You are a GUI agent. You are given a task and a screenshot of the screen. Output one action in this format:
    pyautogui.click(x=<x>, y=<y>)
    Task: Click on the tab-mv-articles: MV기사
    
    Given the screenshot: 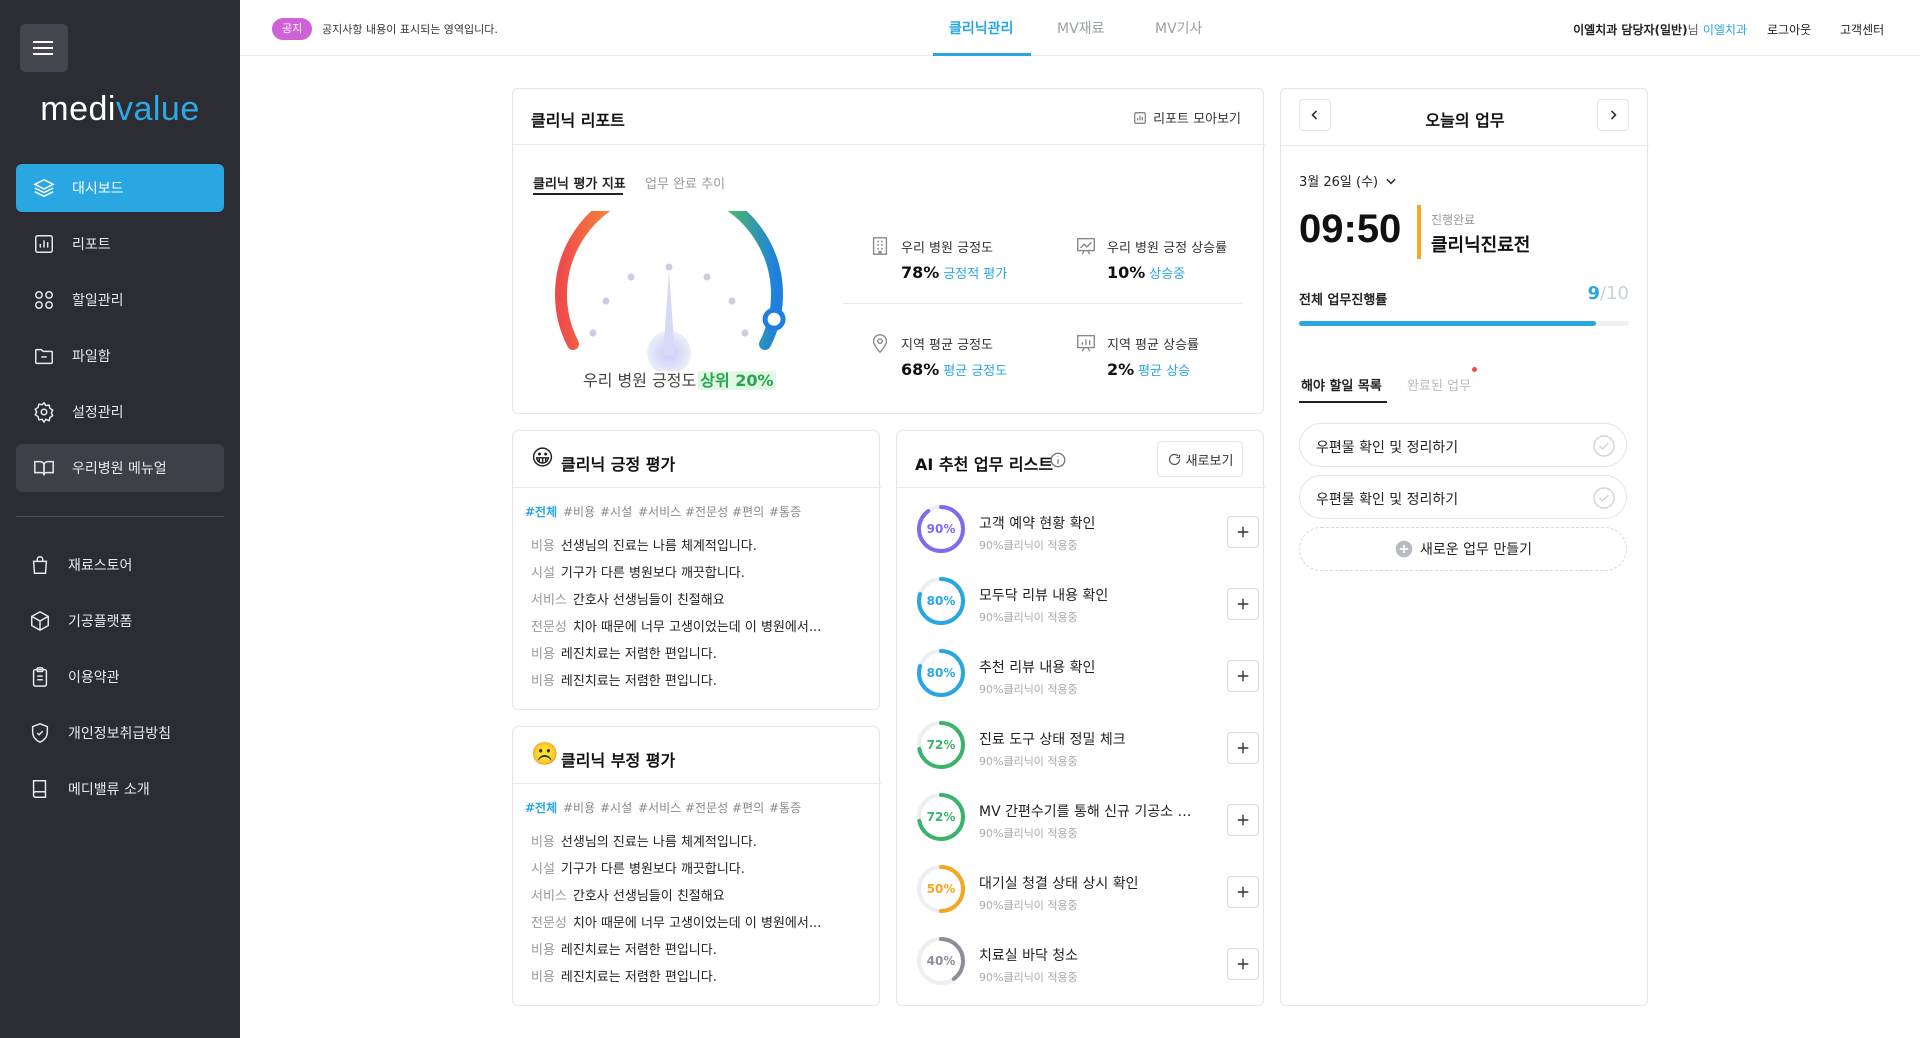 What is the action you would take?
    pyautogui.click(x=1178, y=28)
    